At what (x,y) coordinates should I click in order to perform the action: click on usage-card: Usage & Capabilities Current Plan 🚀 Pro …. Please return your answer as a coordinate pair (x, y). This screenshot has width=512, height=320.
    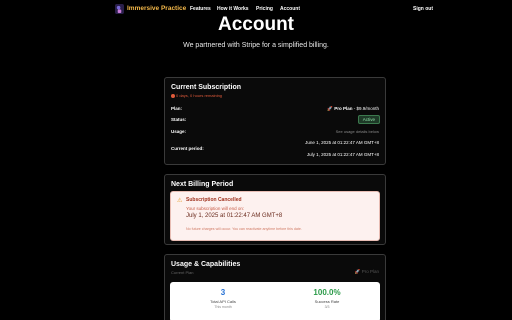
    Looking at the image, I should click on (275, 287).